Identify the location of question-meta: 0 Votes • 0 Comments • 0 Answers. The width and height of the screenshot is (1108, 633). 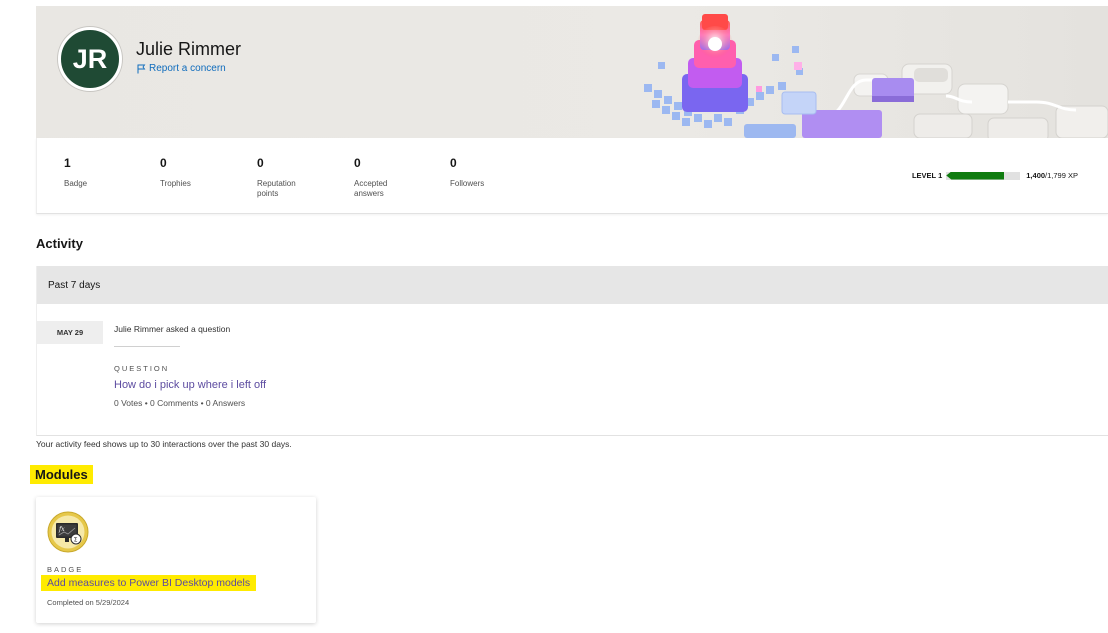
(180, 403).